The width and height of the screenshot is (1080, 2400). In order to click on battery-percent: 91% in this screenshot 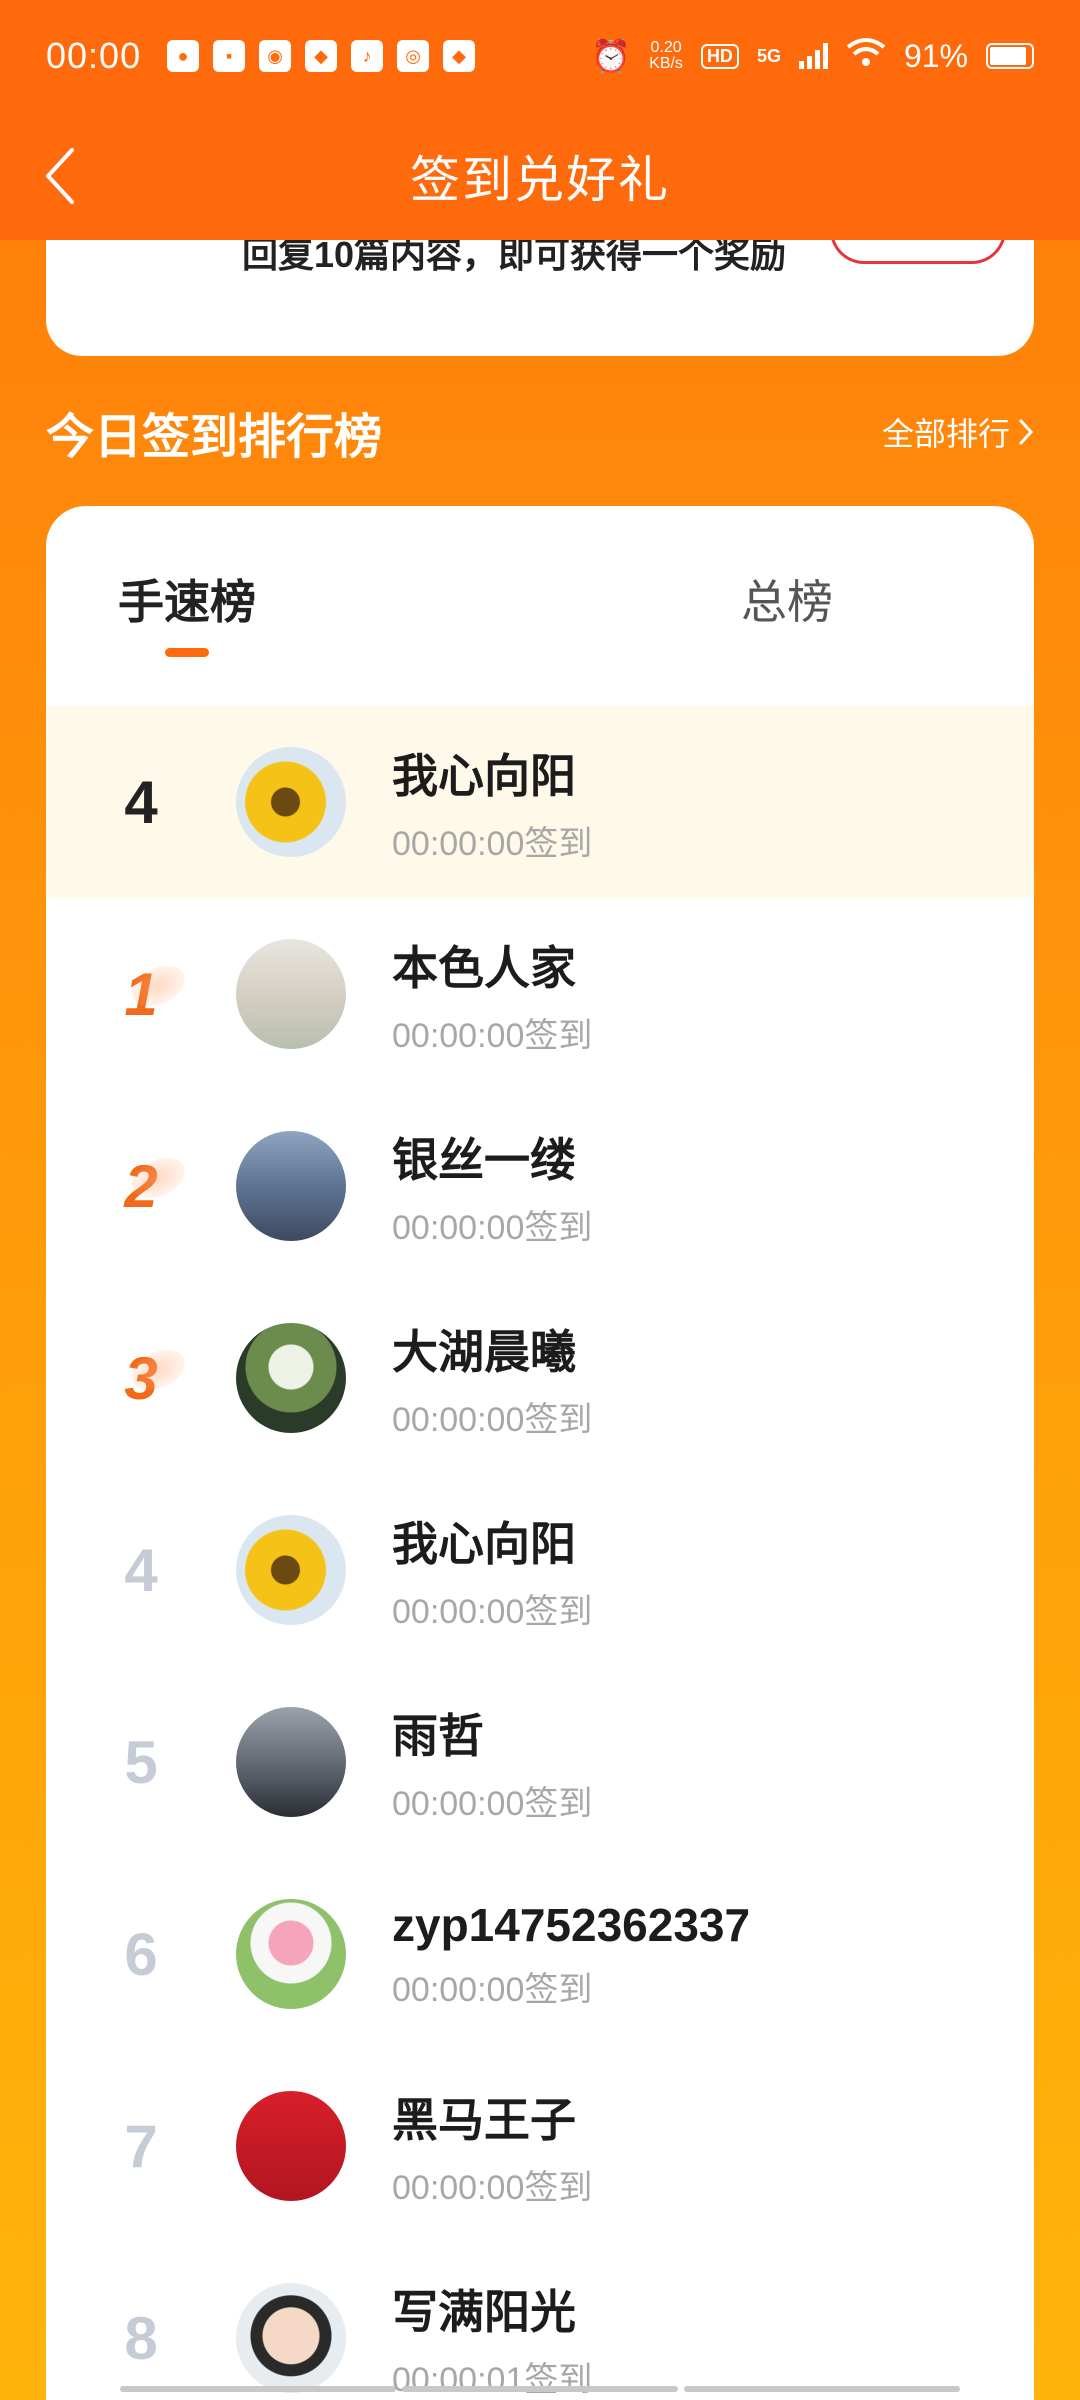, I will do `click(935, 55)`.